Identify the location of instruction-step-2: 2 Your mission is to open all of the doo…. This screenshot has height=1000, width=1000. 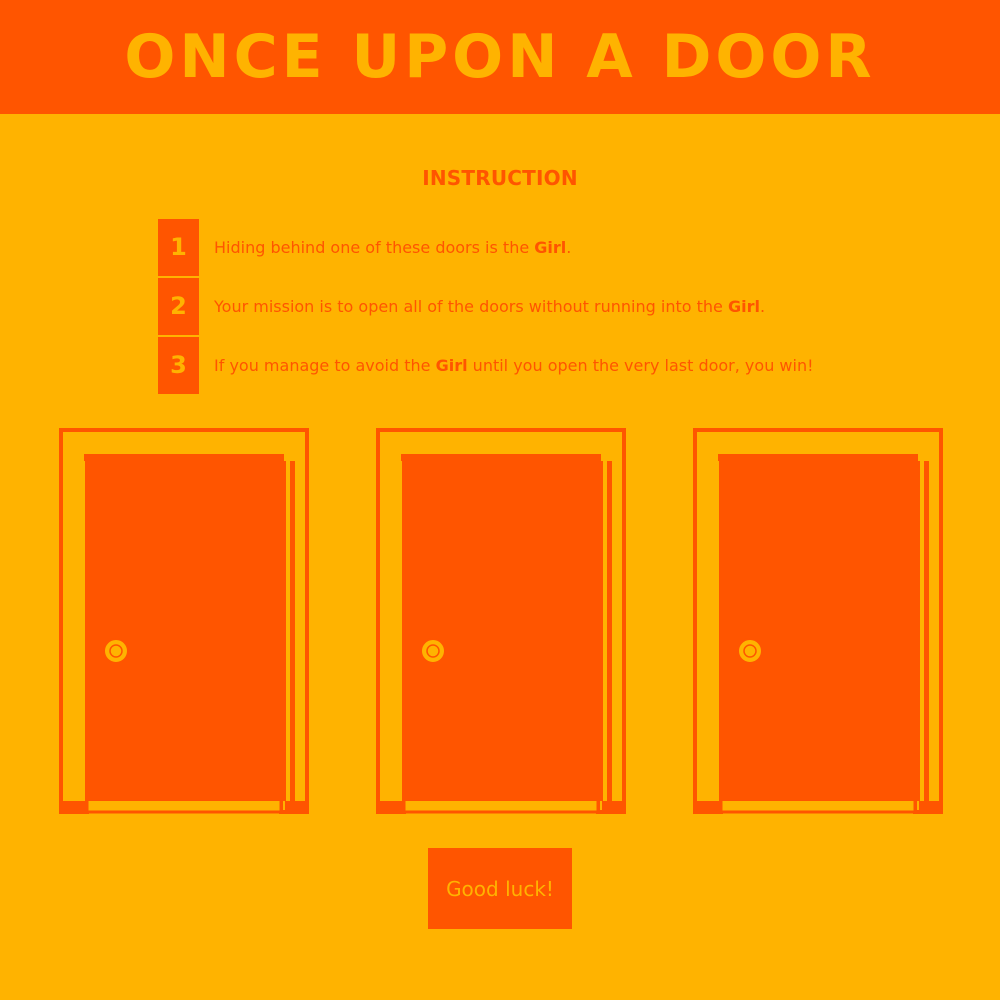
(538, 306).